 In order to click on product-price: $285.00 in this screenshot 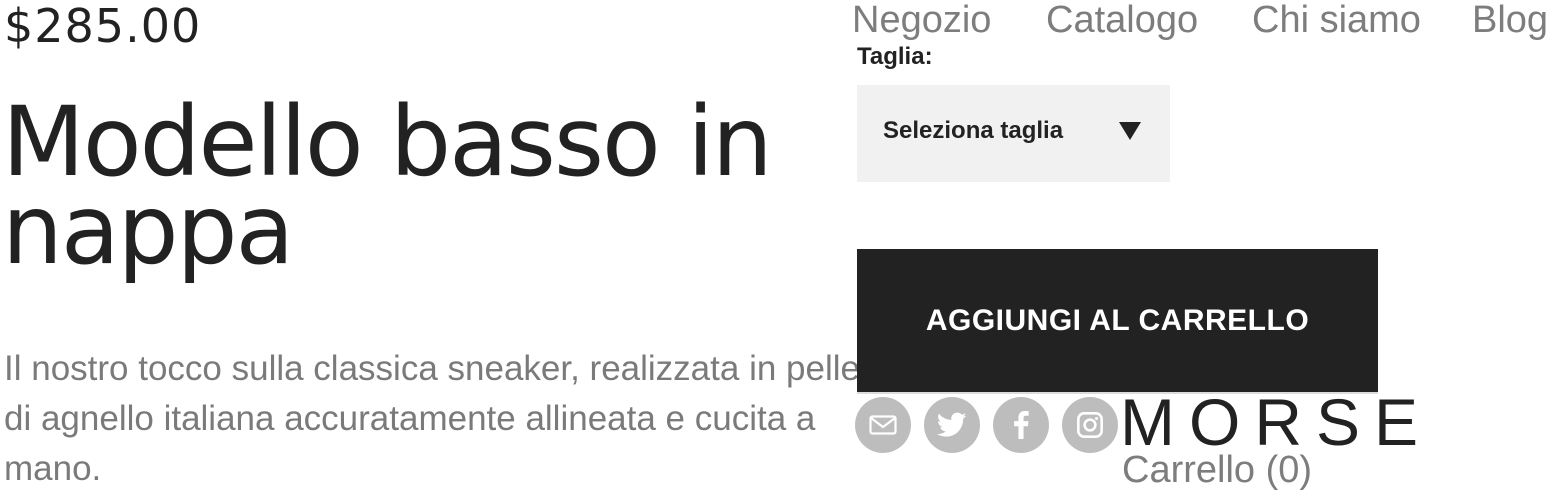, I will do `click(103, 26)`.